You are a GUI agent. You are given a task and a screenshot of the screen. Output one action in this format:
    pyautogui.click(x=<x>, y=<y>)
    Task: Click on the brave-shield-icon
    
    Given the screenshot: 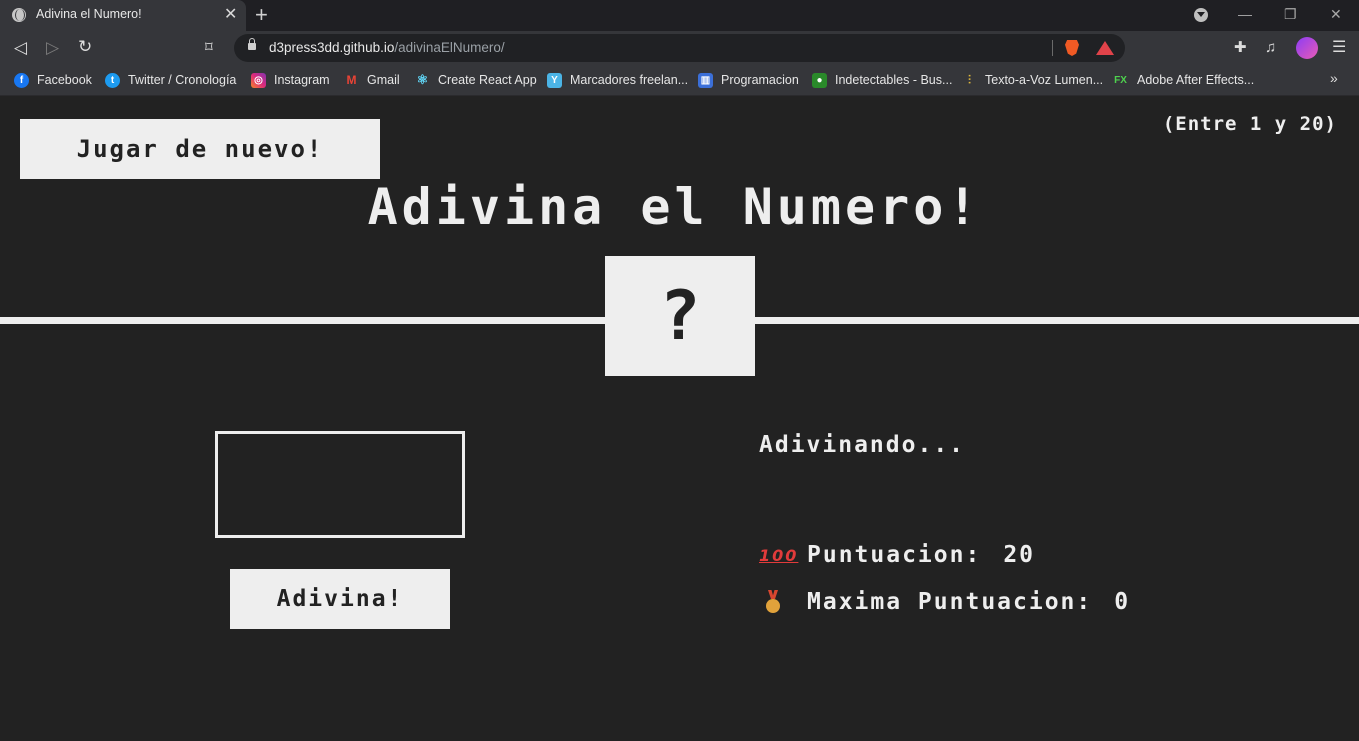 What is the action you would take?
    pyautogui.click(x=1072, y=48)
    